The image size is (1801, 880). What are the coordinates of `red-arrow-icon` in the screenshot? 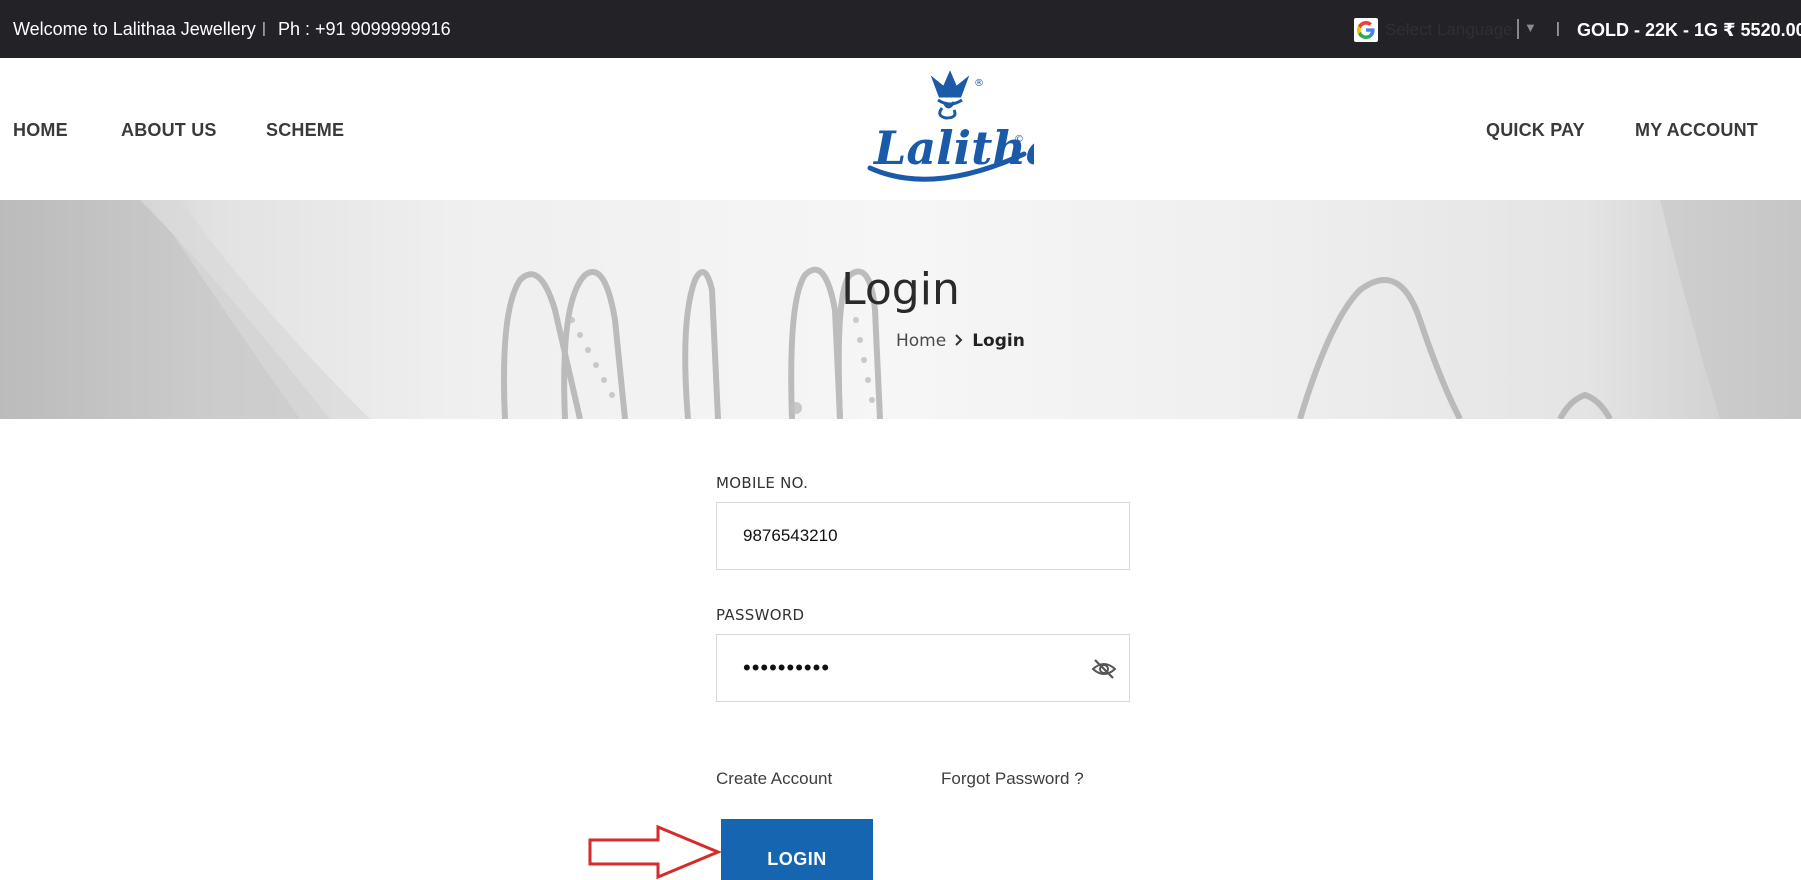 It's located at (655, 852).